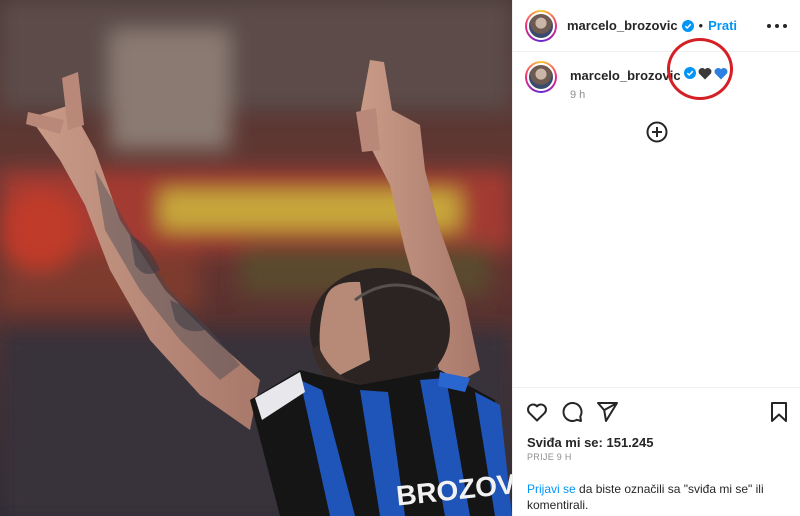  What do you see at coordinates (622, 25) in the screenshot?
I see `header-username: marcelo_brozovic` at bounding box center [622, 25].